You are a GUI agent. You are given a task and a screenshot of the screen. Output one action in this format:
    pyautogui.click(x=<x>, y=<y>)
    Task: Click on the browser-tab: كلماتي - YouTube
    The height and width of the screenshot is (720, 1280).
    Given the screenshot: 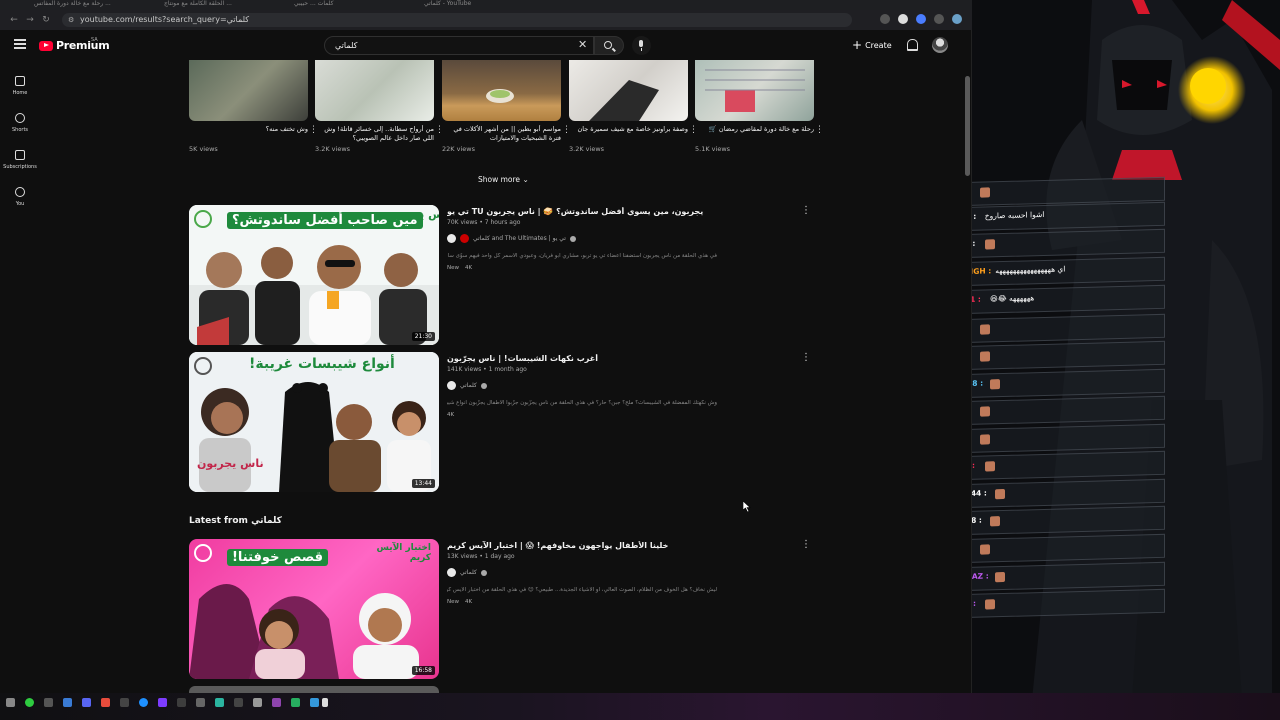 What is the action you would take?
    pyautogui.click(x=470, y=5)
    